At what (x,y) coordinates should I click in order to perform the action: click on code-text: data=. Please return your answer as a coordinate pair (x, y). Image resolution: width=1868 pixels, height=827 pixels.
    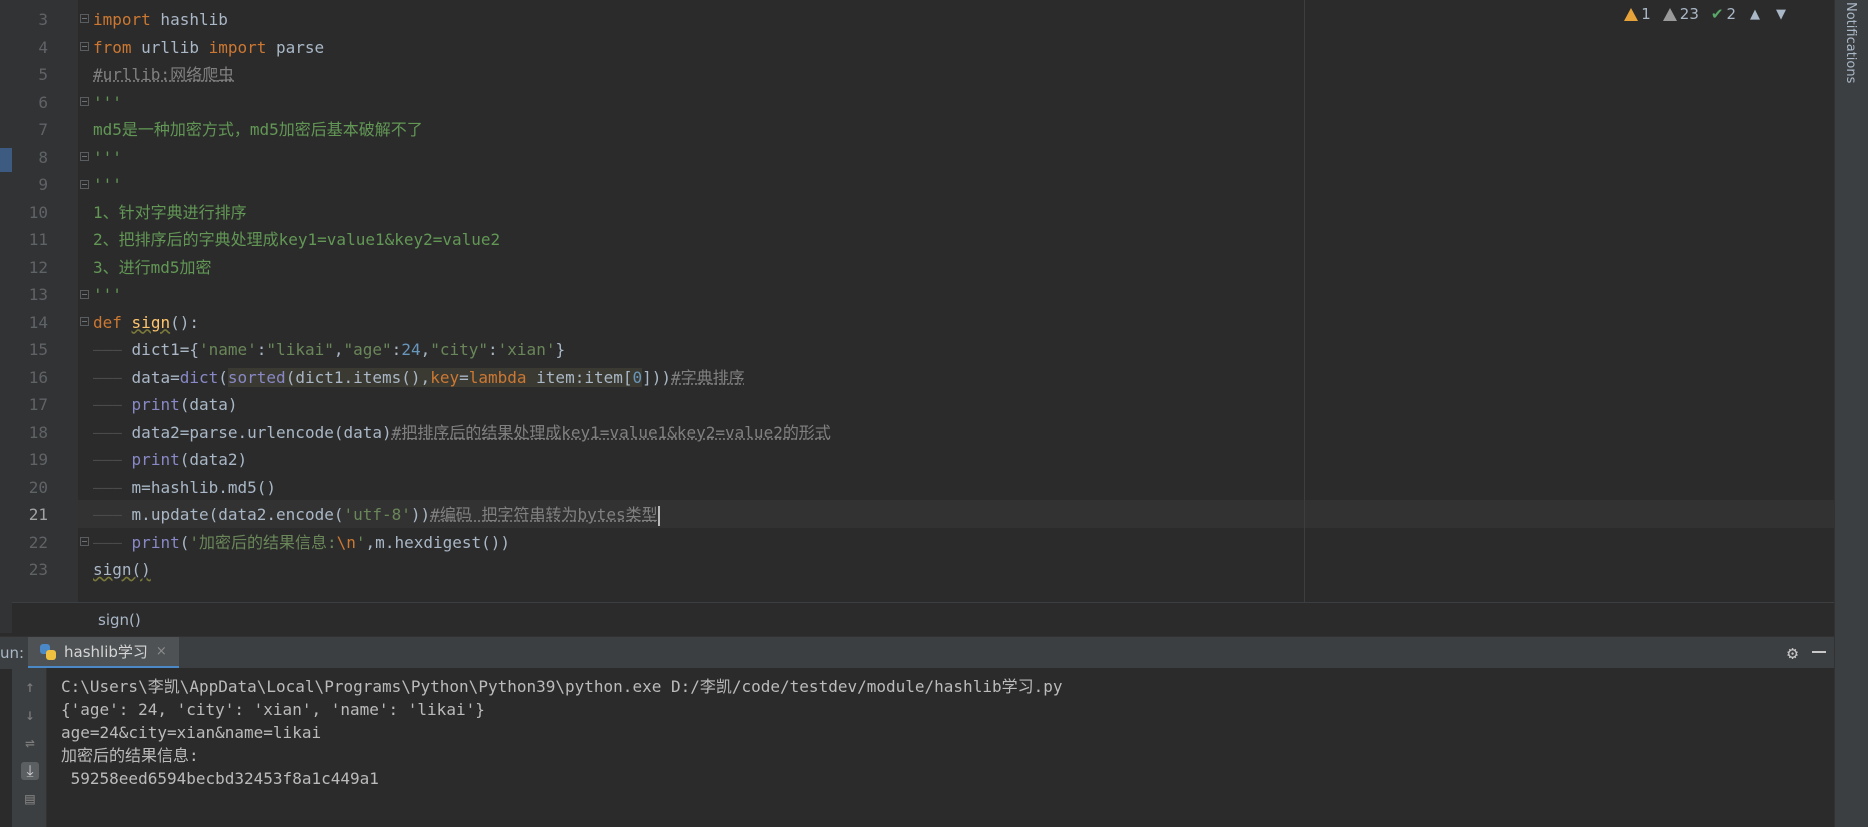
    Looking at the image, I should click on (155, 377).